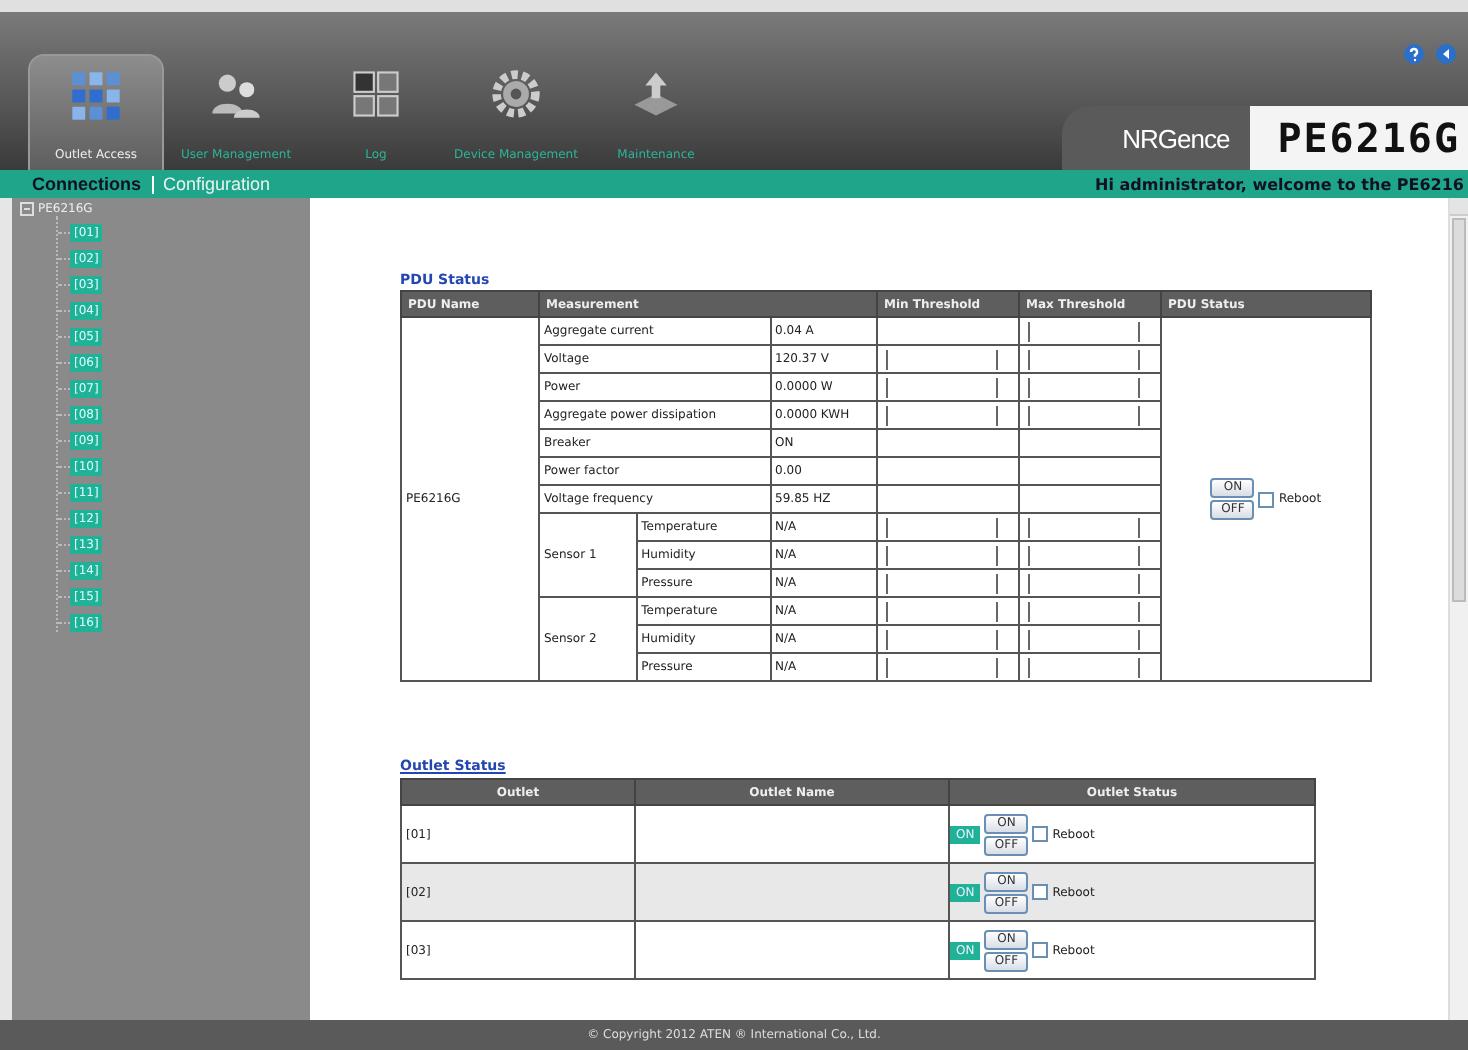  What do you see at coordinates (516, 94) in the screenshot?
I see `gear-icon` at bounding box center [516, 94].